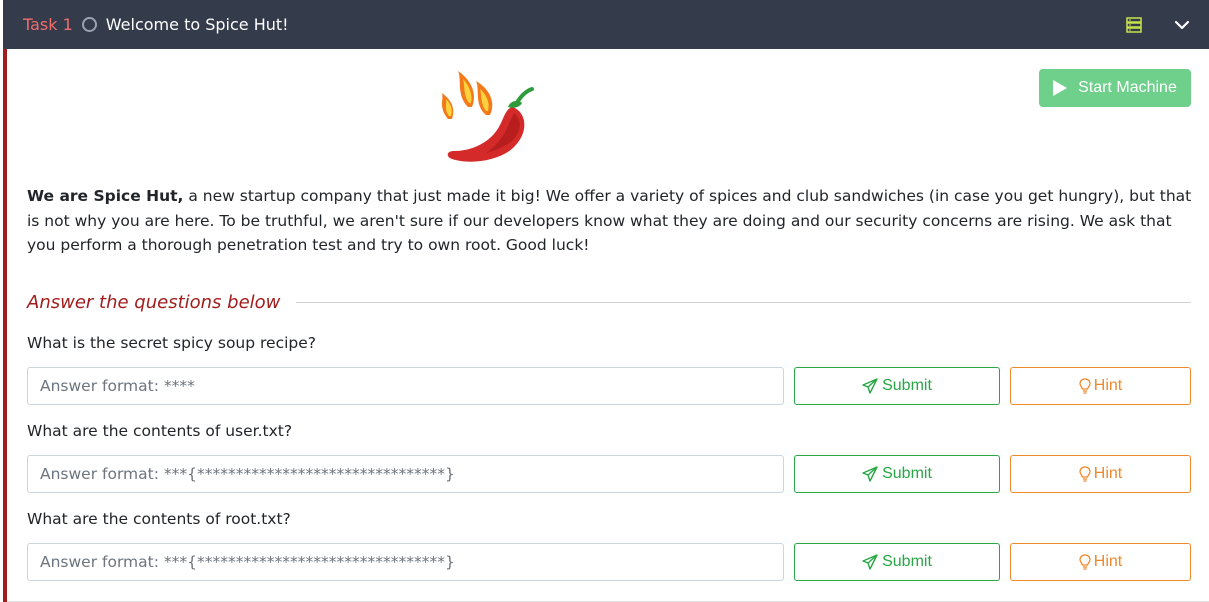 This screenshot has width=1209, height=602. I want to click on circle-status-icon, so click(89, 24).